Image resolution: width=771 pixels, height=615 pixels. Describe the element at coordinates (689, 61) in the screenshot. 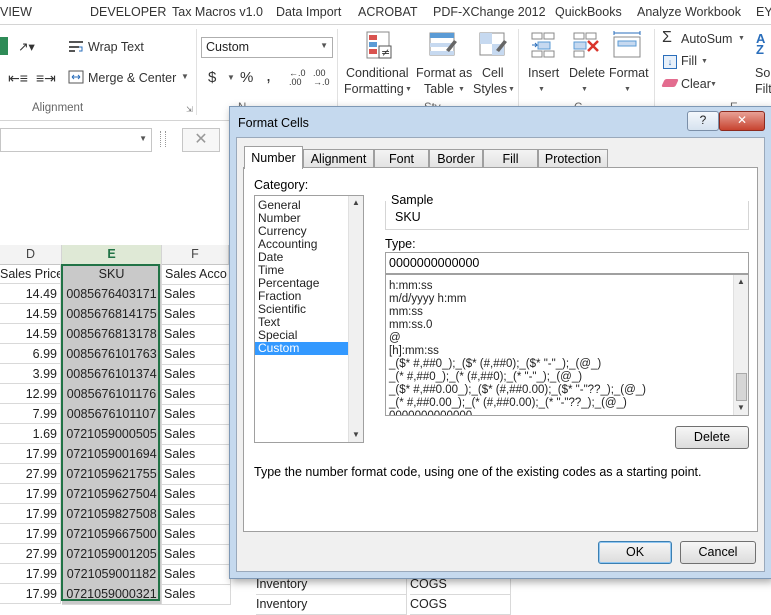

I see `fill-button: Fill` at that location.